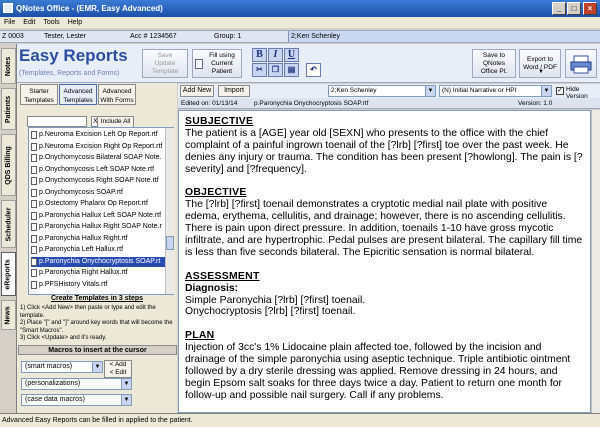 This screenshot has width=600, height=427. Describe the element at coordinates (39, 94) in the screenshot. I see `tab-starter-templates: Starter Templates` at that location.